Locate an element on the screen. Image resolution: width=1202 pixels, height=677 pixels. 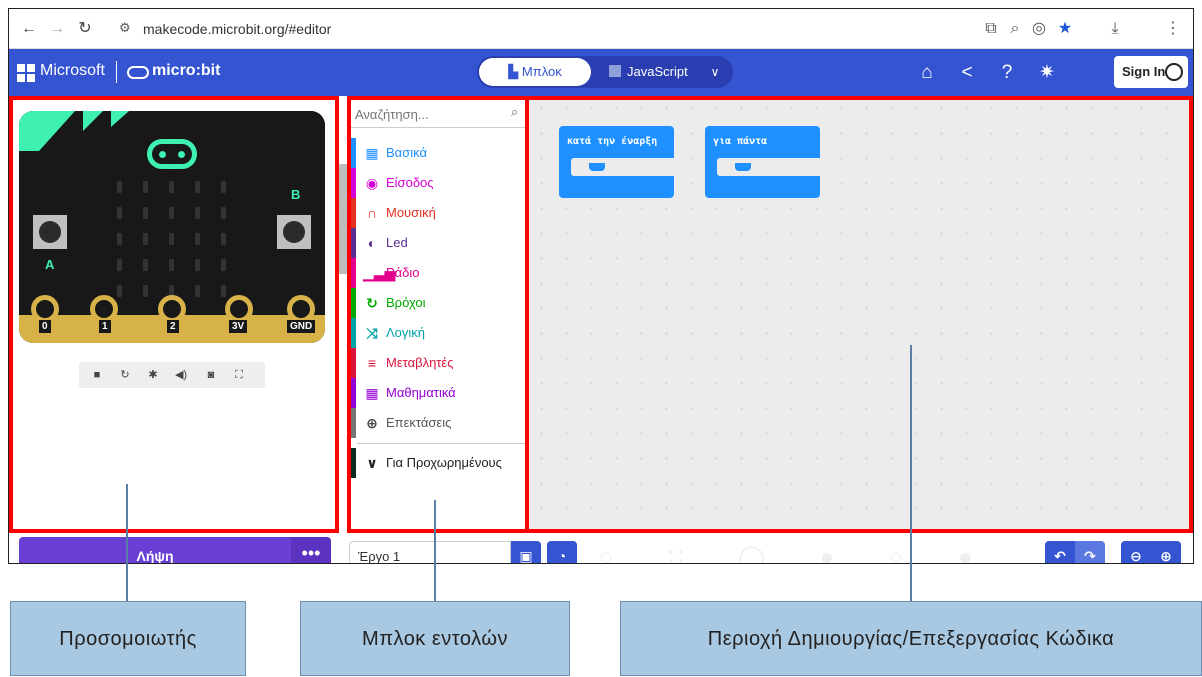
forward-arrow-icon: → is located at coordinates (57, 29).